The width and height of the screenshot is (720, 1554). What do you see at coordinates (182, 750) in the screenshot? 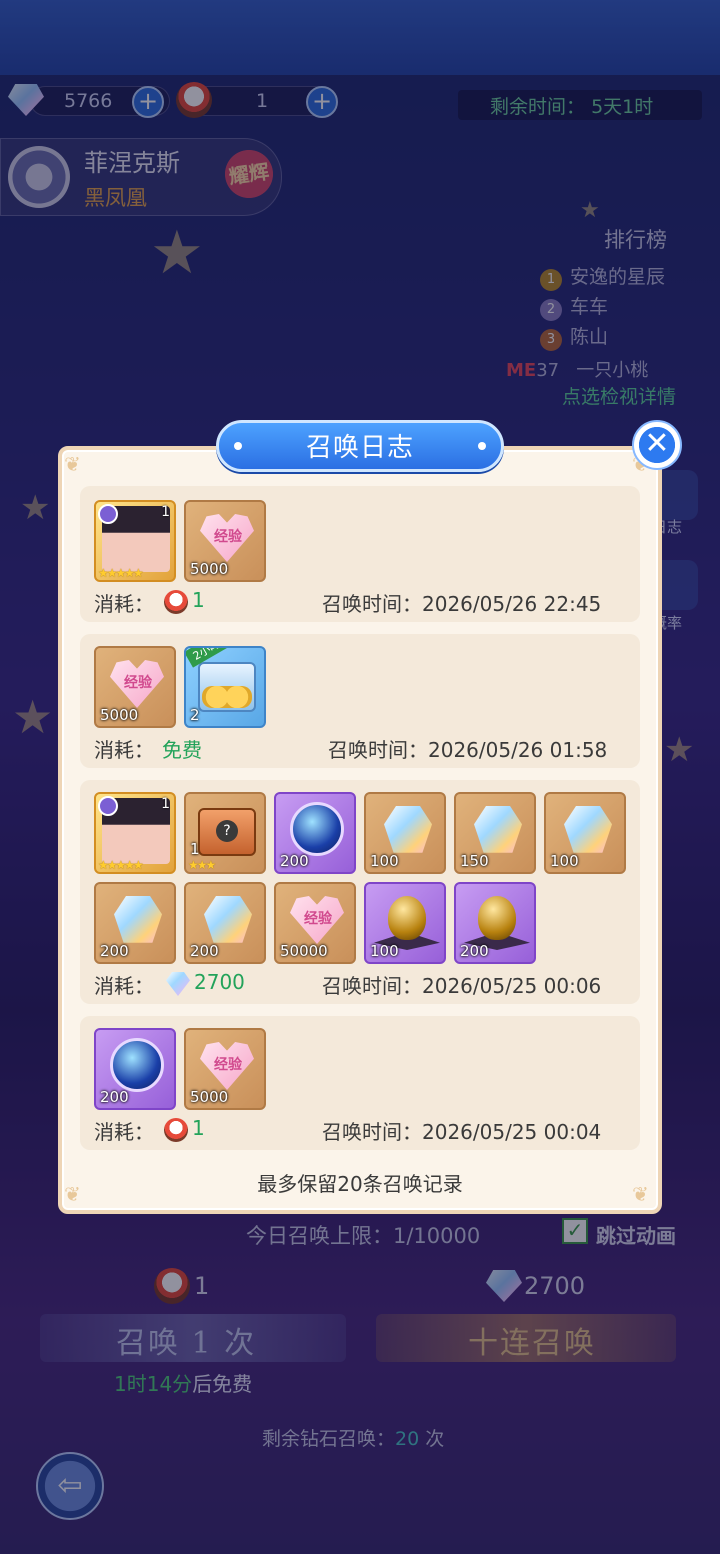
I see `cost-value: 免费` at bounding box center [182, 750].